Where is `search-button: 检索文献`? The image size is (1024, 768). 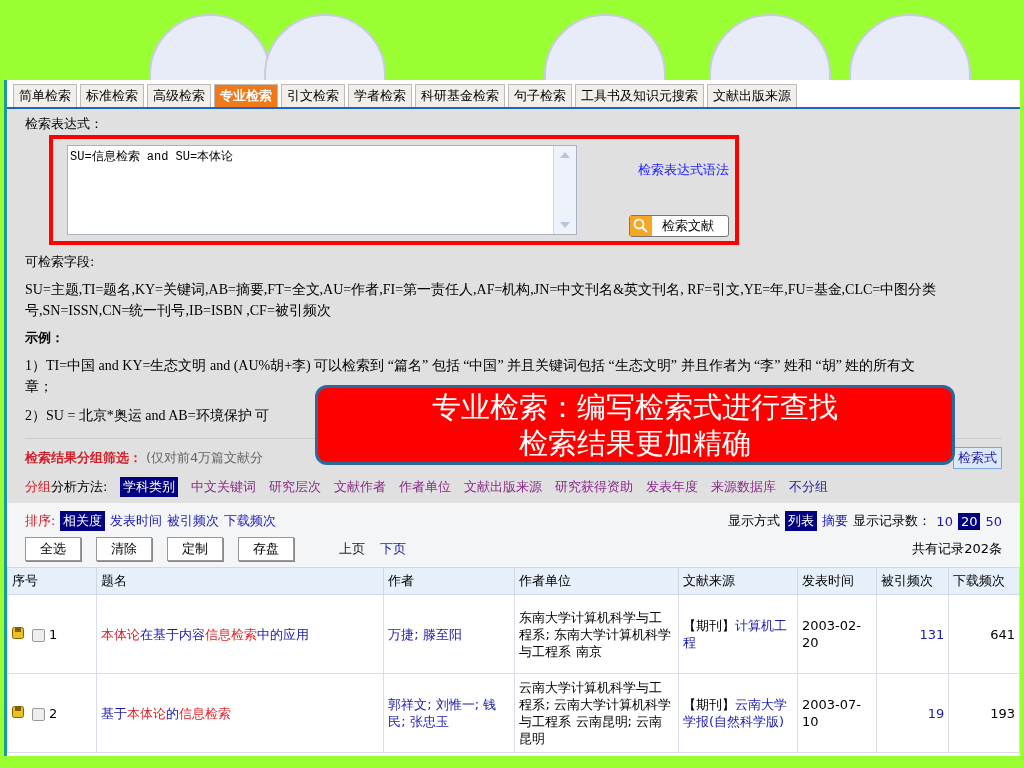 search-button: 检索文献 is located at coordinates (679, 226).